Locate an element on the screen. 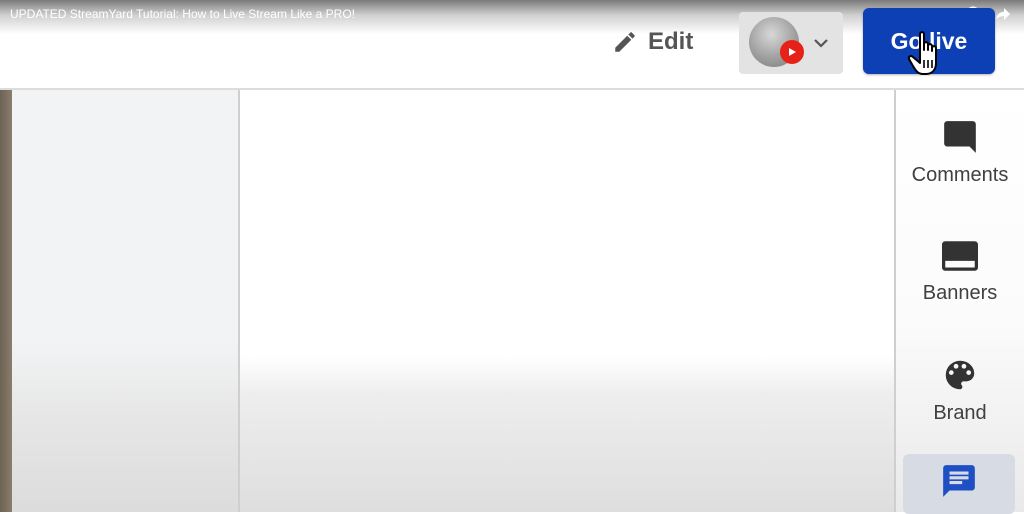 This screenshot has height=514, width=1024. chevron-down-icon is located at coordinates (821, 43).